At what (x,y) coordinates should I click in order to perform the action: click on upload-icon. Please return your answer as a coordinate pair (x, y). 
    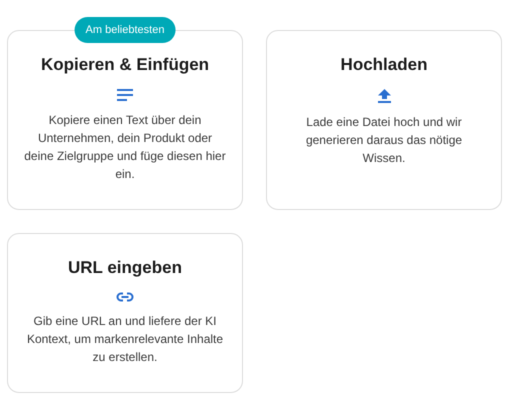
    Looking at the image, I should click on (384, 96).